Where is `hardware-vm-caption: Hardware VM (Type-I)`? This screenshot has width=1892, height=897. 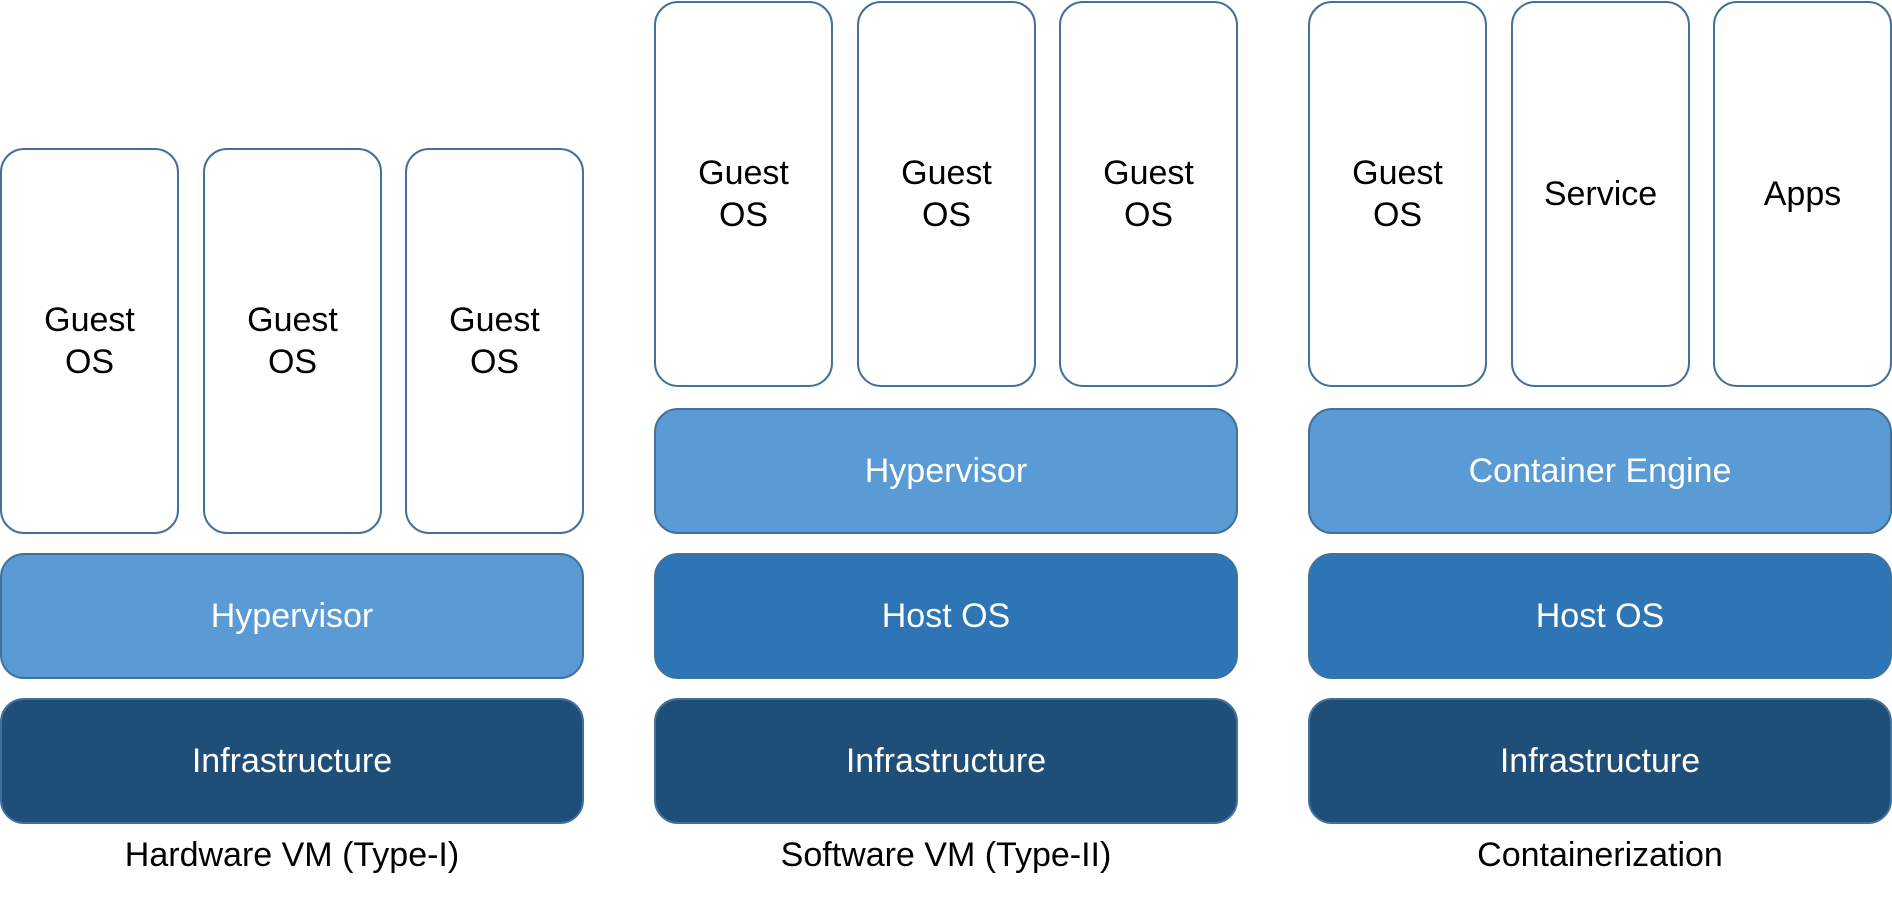 hardware-vm-caption: Hardware VM (Type-I) is located at coordinates (292, 855).